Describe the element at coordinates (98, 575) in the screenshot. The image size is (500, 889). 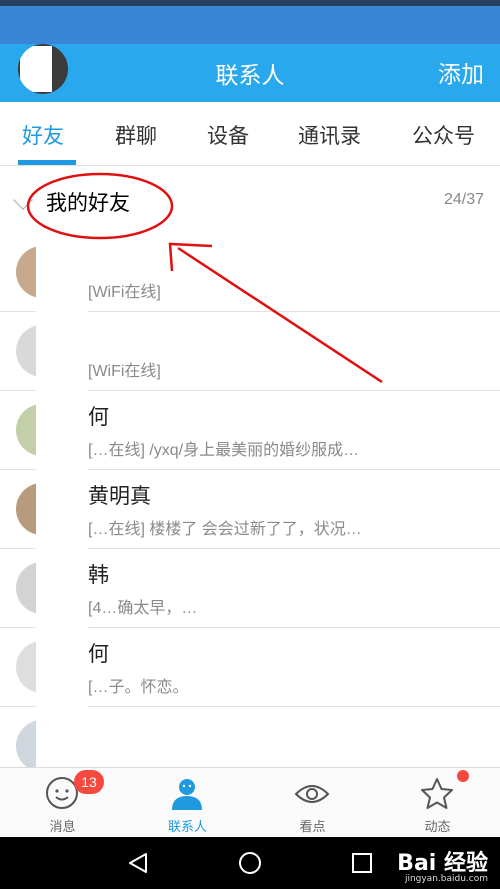
I see `friend-name: 韩` at that location.